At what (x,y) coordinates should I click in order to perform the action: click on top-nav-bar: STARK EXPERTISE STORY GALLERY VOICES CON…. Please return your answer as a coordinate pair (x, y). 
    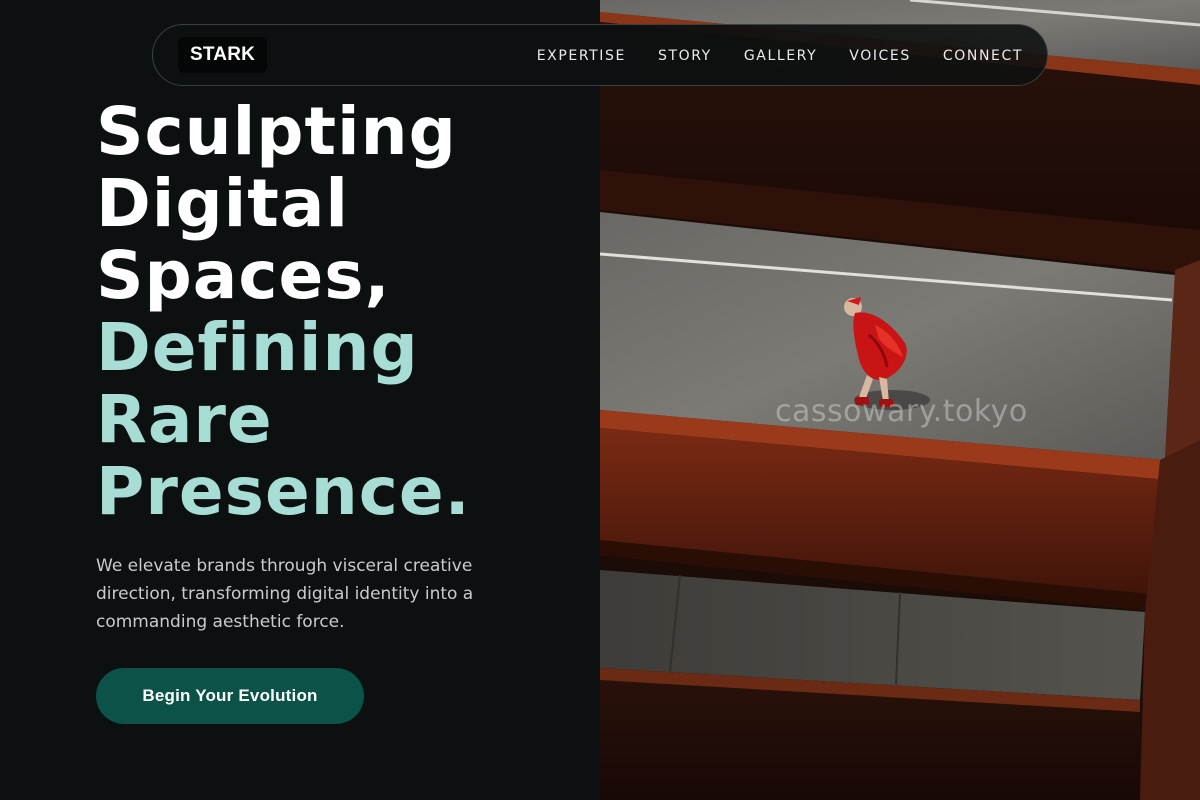
    Looking at the image, I should click on (600, 55).